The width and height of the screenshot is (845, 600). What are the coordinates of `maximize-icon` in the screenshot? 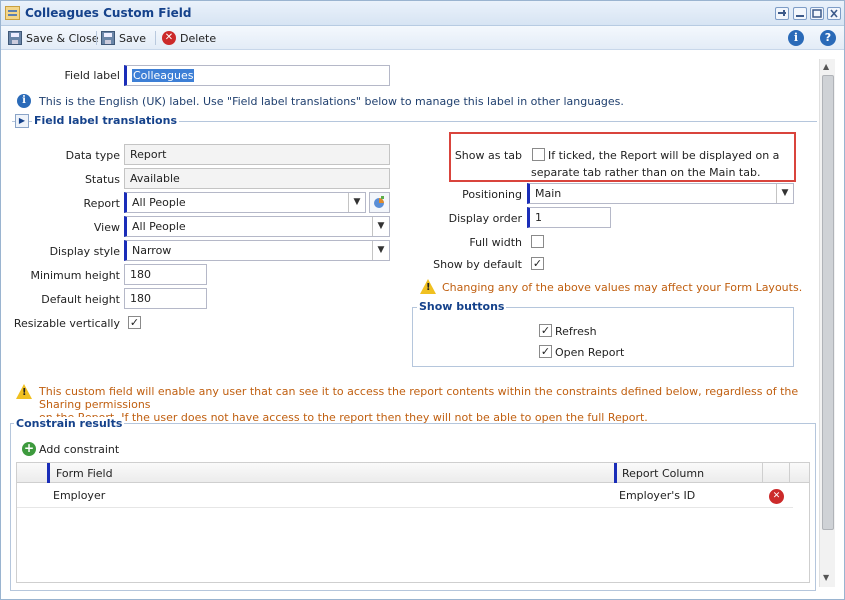 It's located at (817, 13).